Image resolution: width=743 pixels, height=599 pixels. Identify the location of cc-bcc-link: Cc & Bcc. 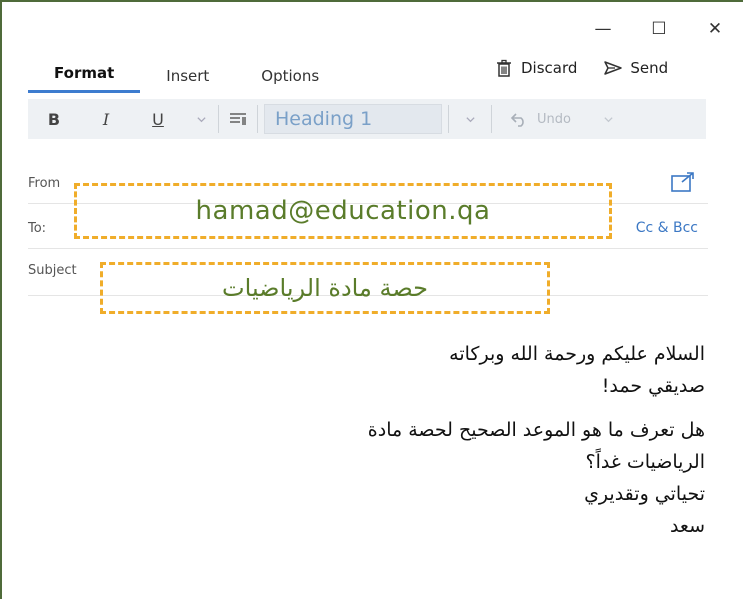
(667, 228).